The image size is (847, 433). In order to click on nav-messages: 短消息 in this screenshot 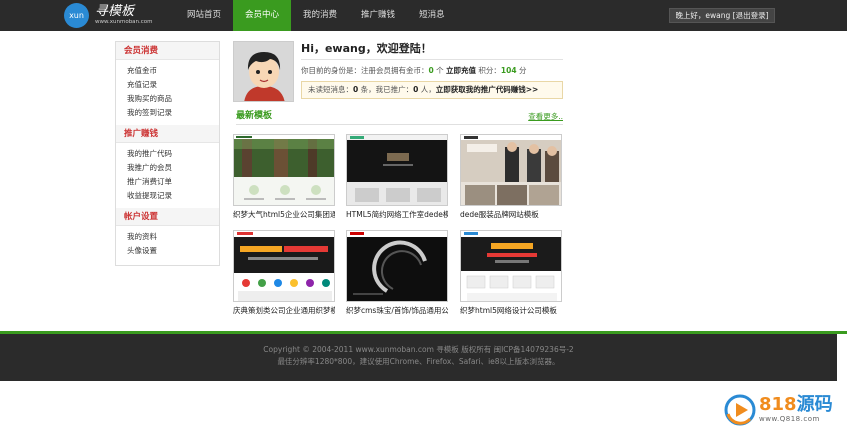, I will do `click(432, 15)`.